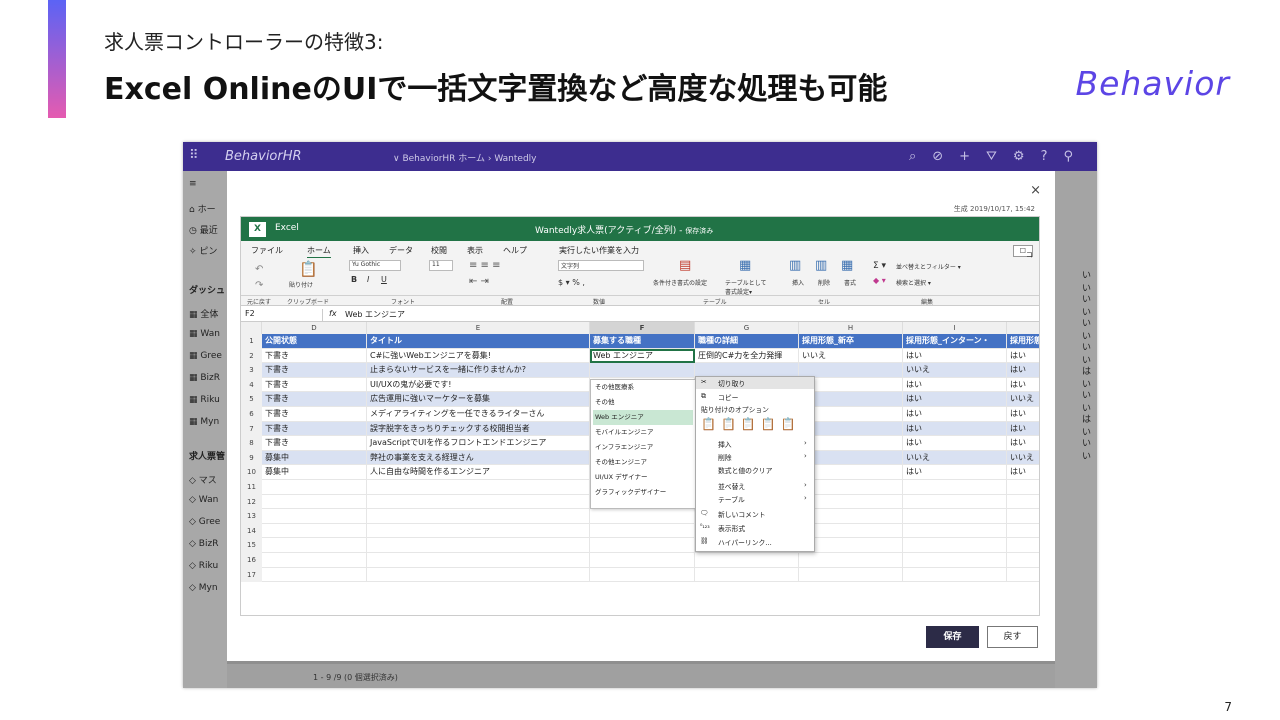 The width and height of the screenshot is (1280, 720). I want to click on comment-button: ☐ コメント, so click(1022, 267).